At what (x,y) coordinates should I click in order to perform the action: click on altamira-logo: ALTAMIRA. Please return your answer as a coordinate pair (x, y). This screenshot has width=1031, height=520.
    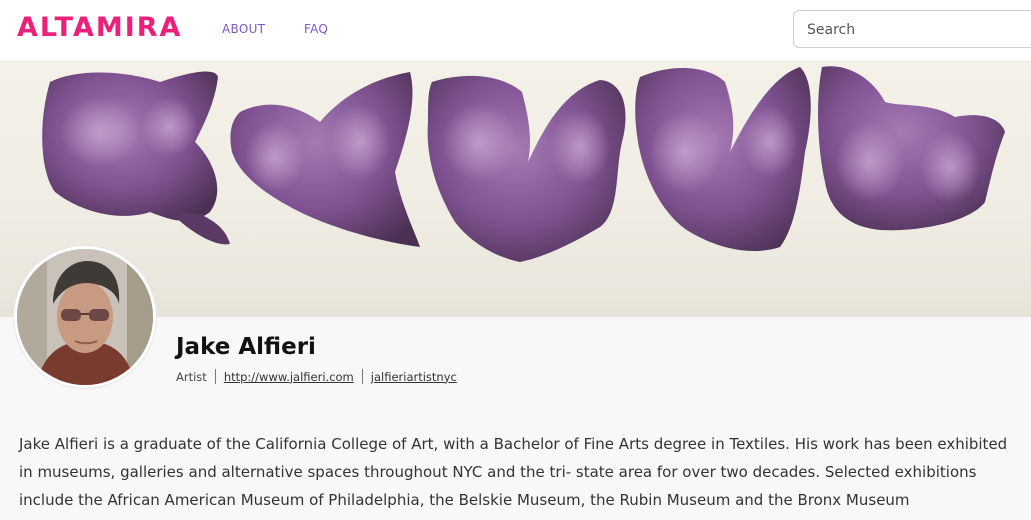
    Looking at the image, I should click on (99, 27).